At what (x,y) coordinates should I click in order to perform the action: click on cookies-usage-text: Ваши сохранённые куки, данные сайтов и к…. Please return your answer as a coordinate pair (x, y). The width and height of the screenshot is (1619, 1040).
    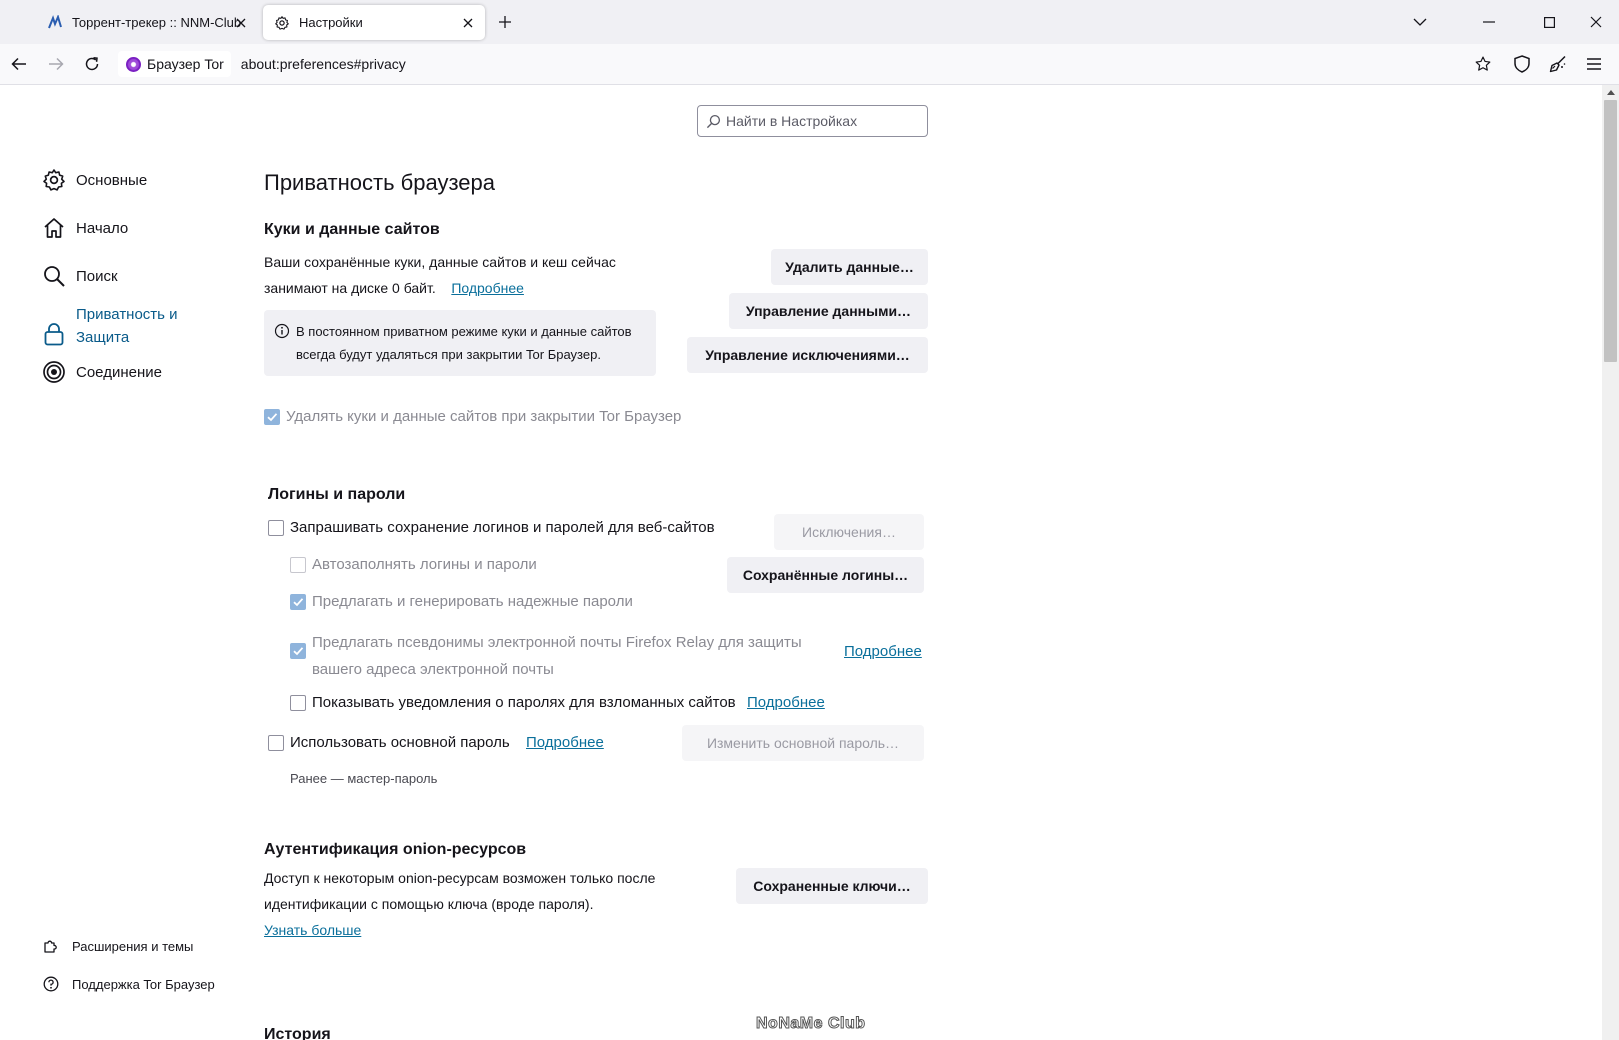
    Looking at the image, I should click on (440, 275).